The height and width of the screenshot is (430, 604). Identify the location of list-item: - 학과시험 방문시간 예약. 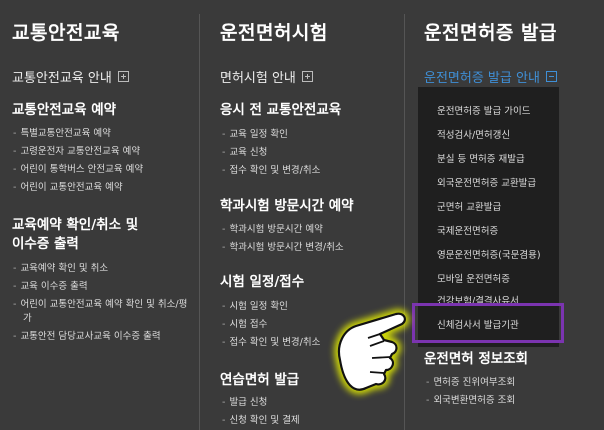
(283, 230).